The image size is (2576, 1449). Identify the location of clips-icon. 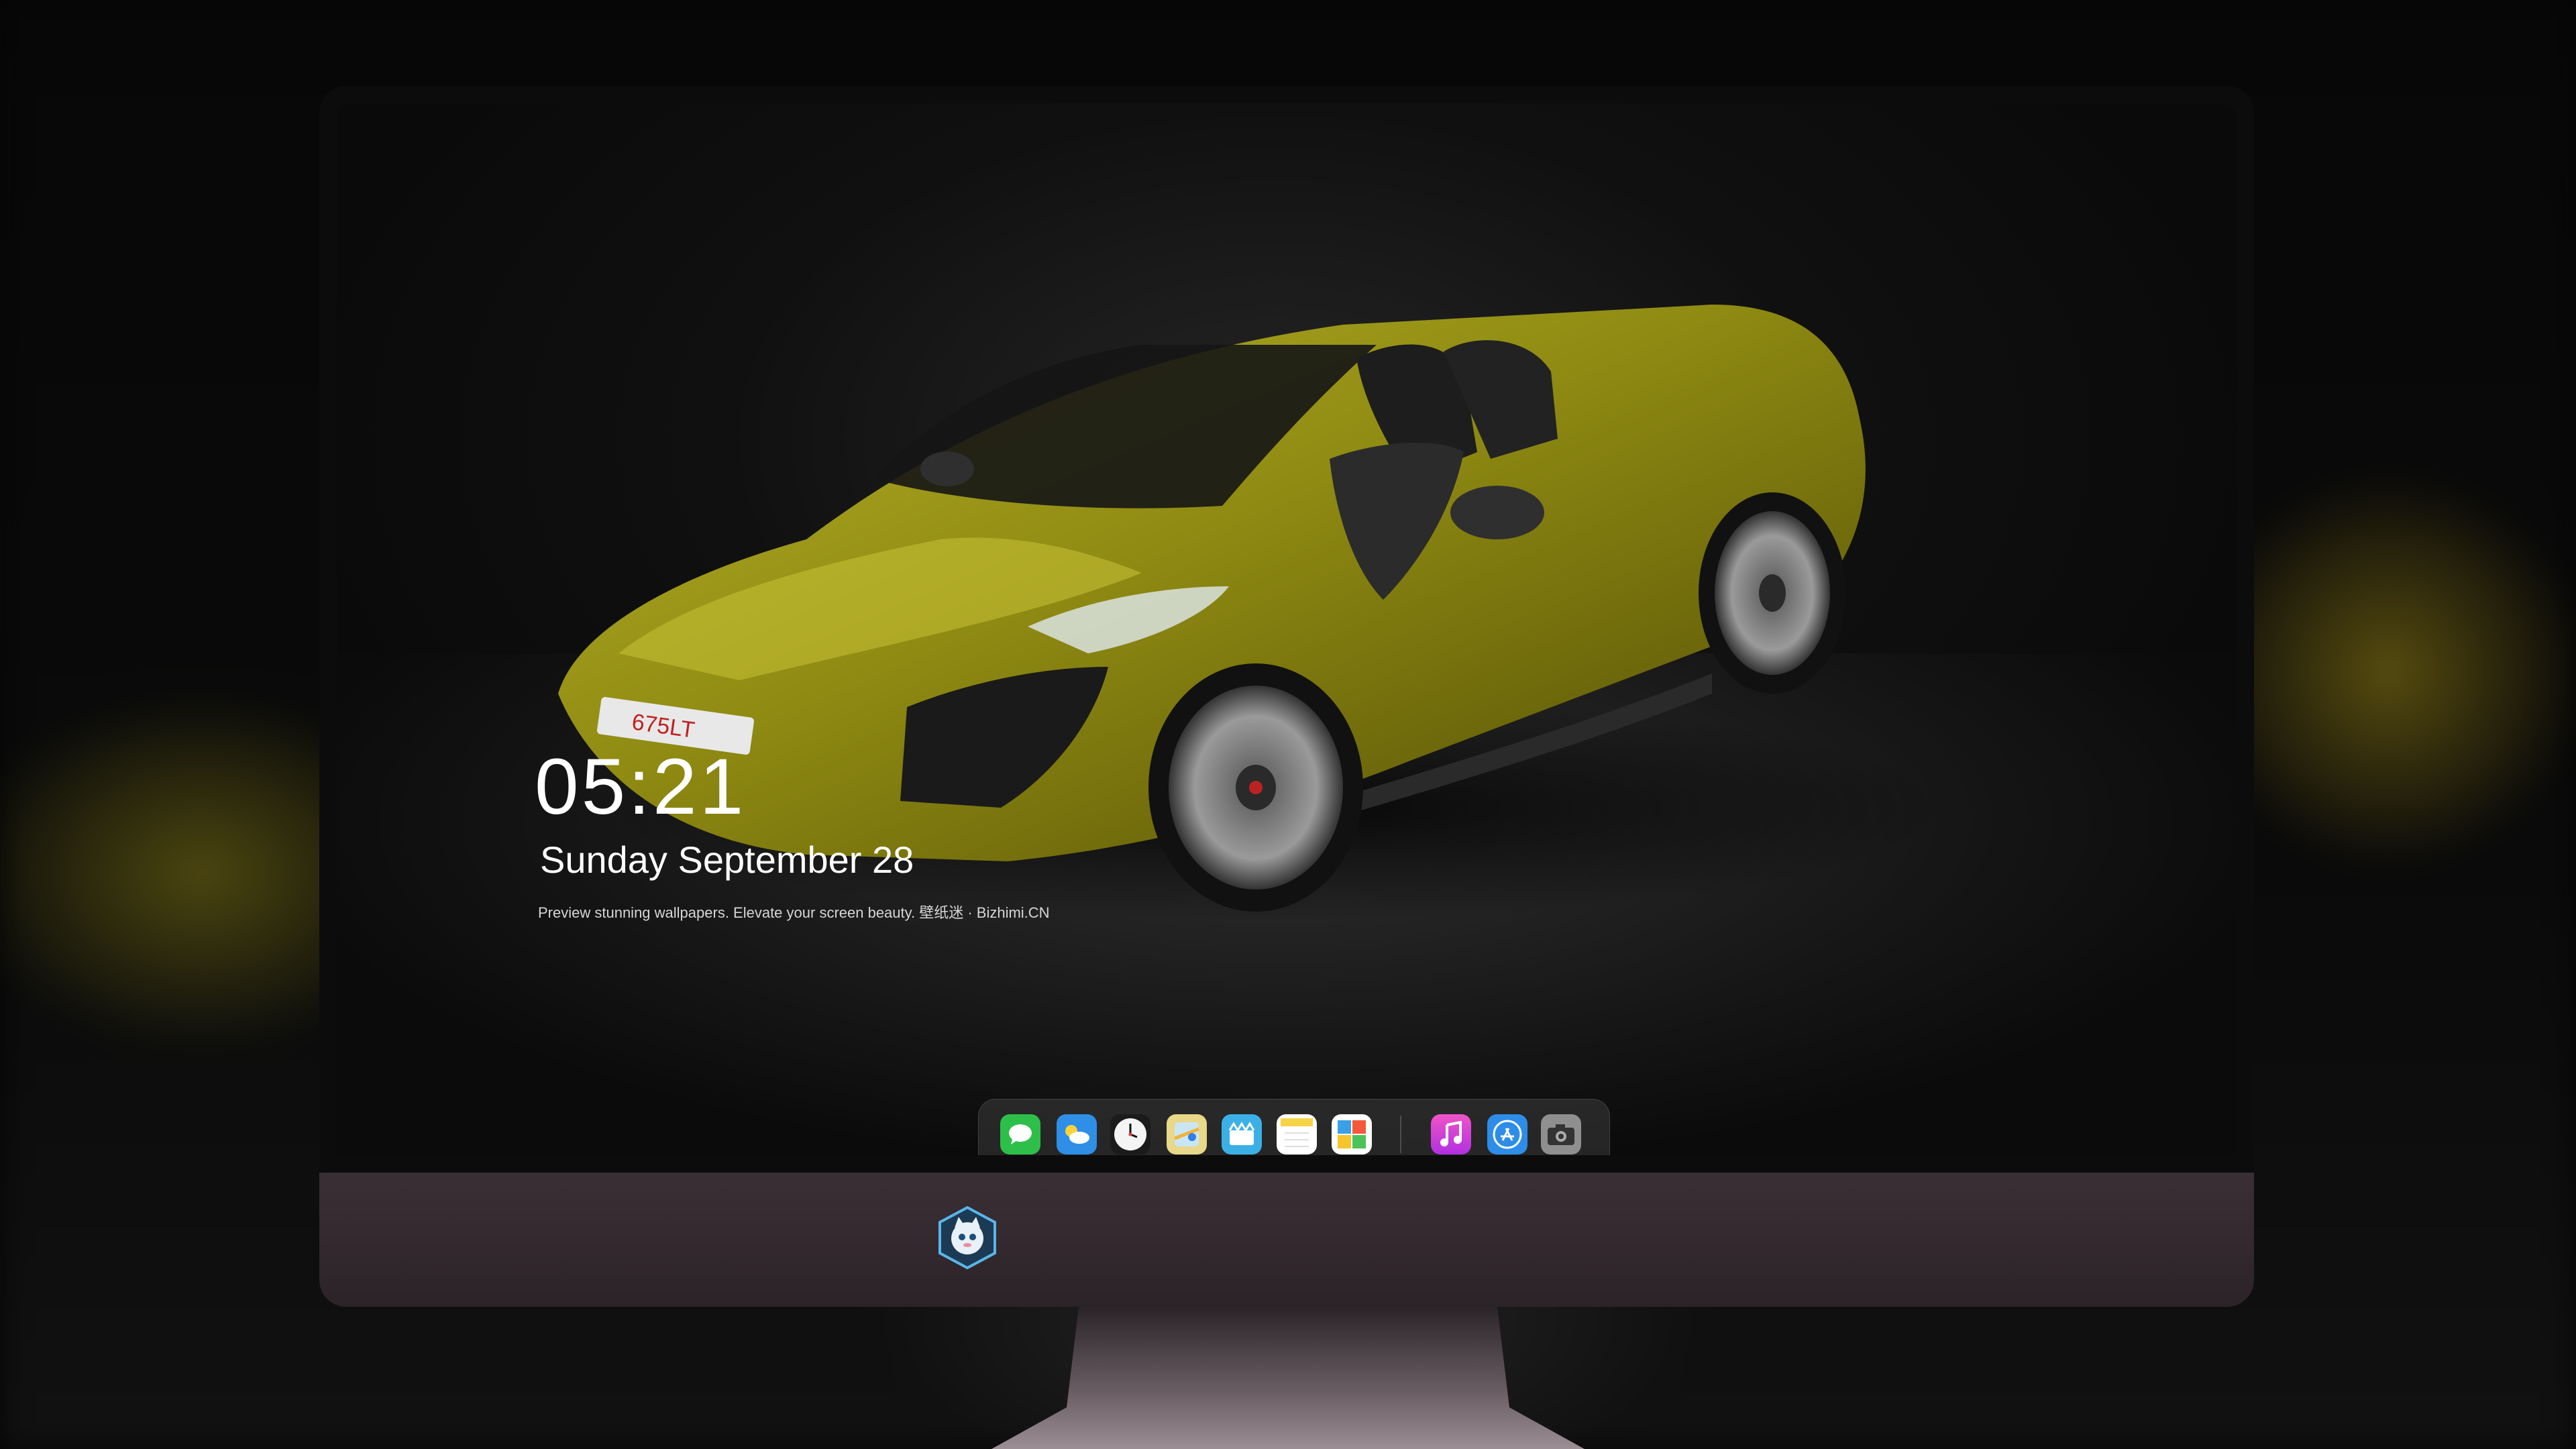
(1242, 1134).